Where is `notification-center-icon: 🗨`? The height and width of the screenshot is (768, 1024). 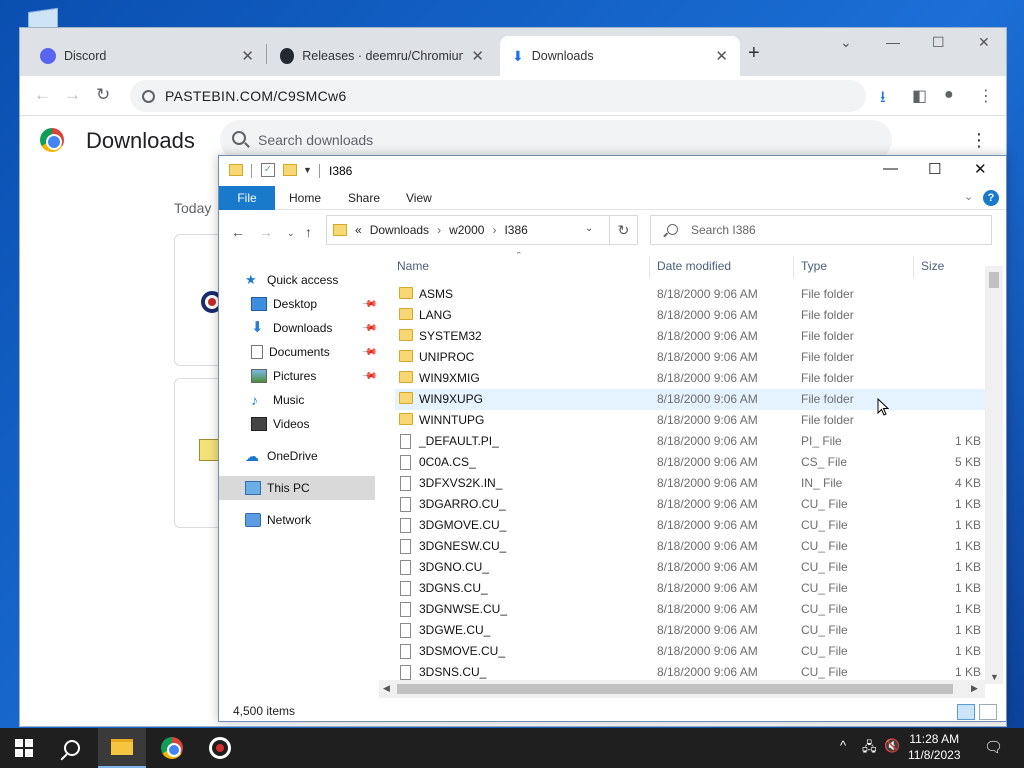
notification-center-icon: 🗨 is located at coordinates (993, 747).